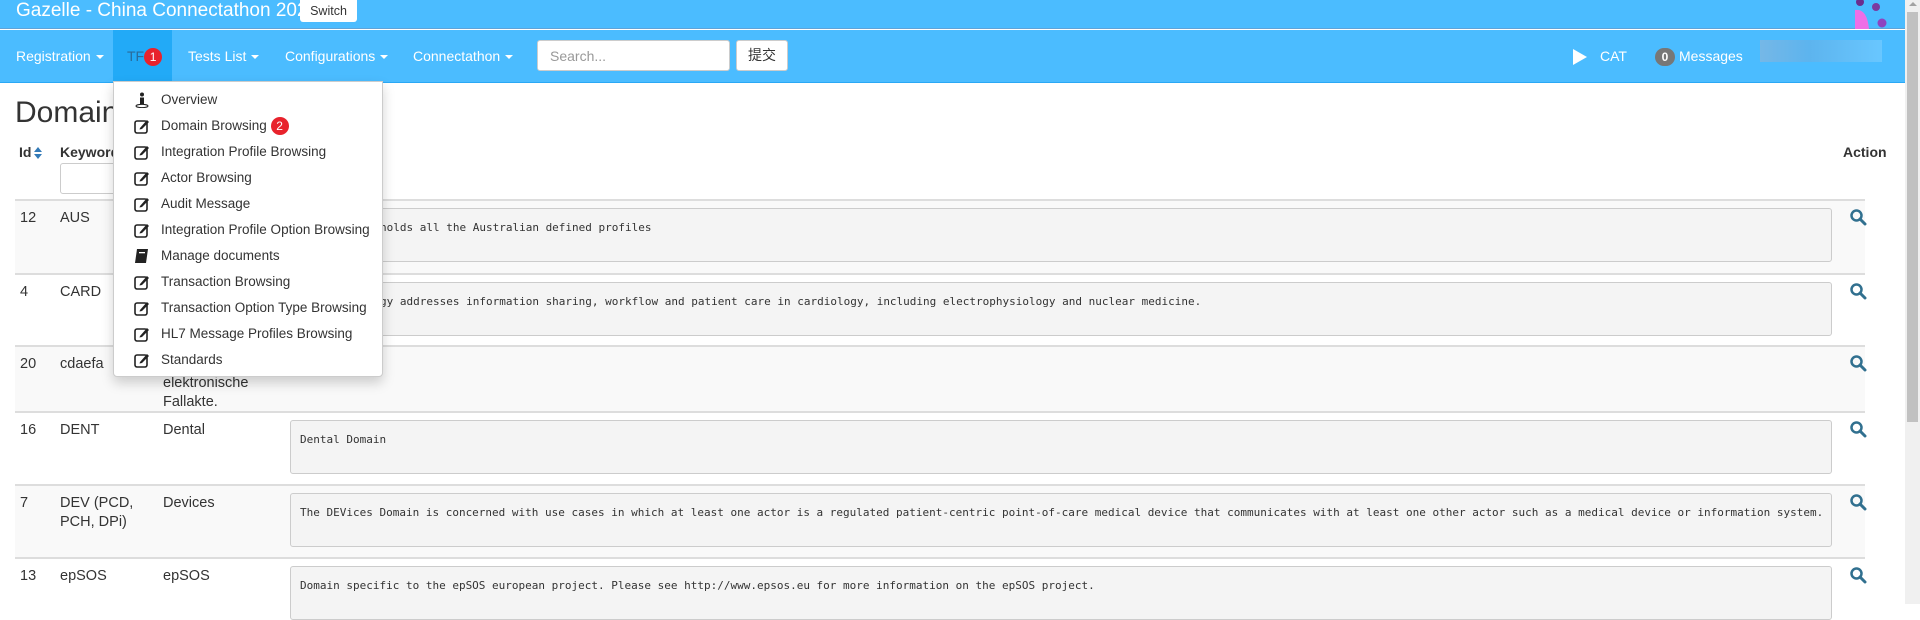  I want to click on dropdown-item-transaction-option-type-browsing: Transaction Option Type Browsing, so click(248, 308).